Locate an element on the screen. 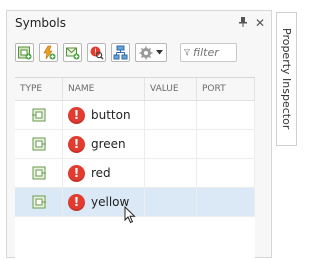 The image size is (320, 261). table-row: ! button is located at coordinates (135, 115).